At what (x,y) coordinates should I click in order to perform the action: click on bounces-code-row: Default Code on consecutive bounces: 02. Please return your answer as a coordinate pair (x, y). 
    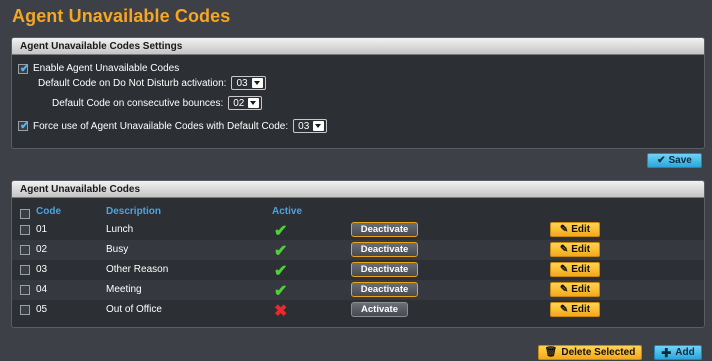
    Looking at the image, I should click on (157, 103).